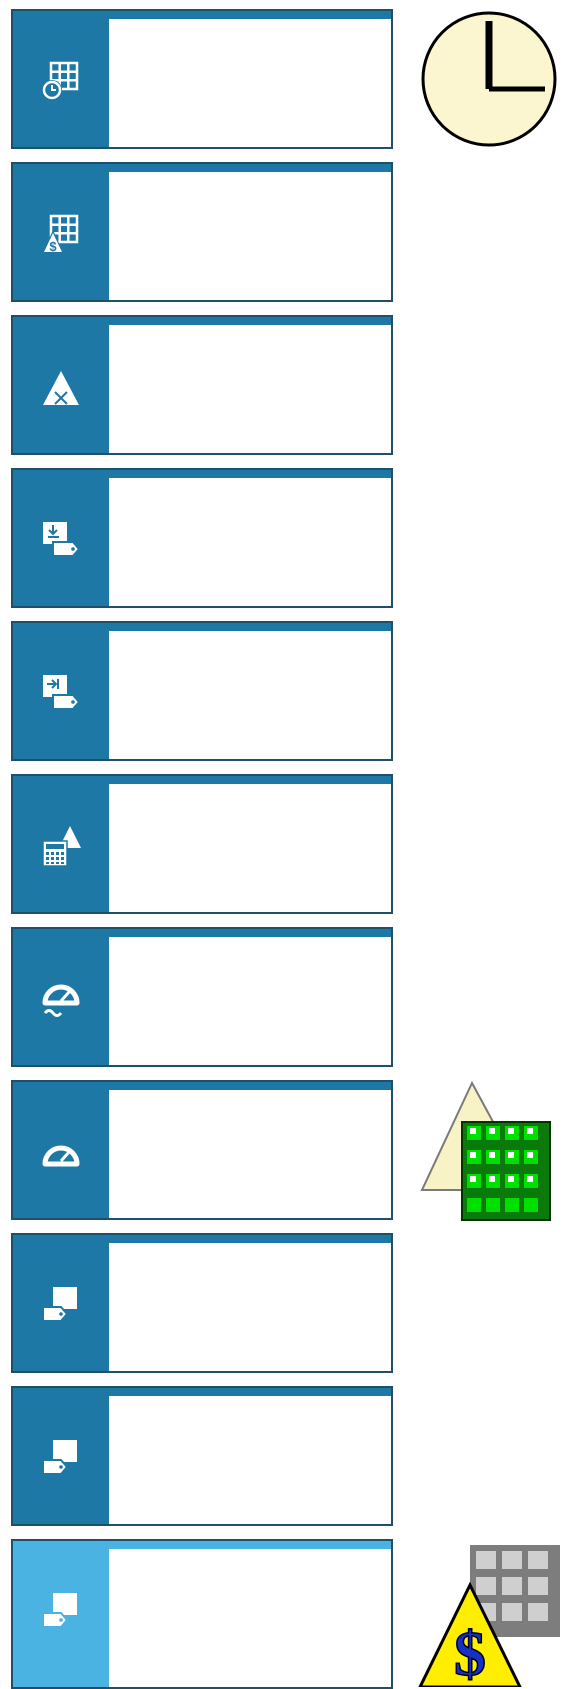  What do you see at coordinates (61, 1000) in the screenshot?
I see `gauge-wave-icon` at bounding box center [61, 1000].